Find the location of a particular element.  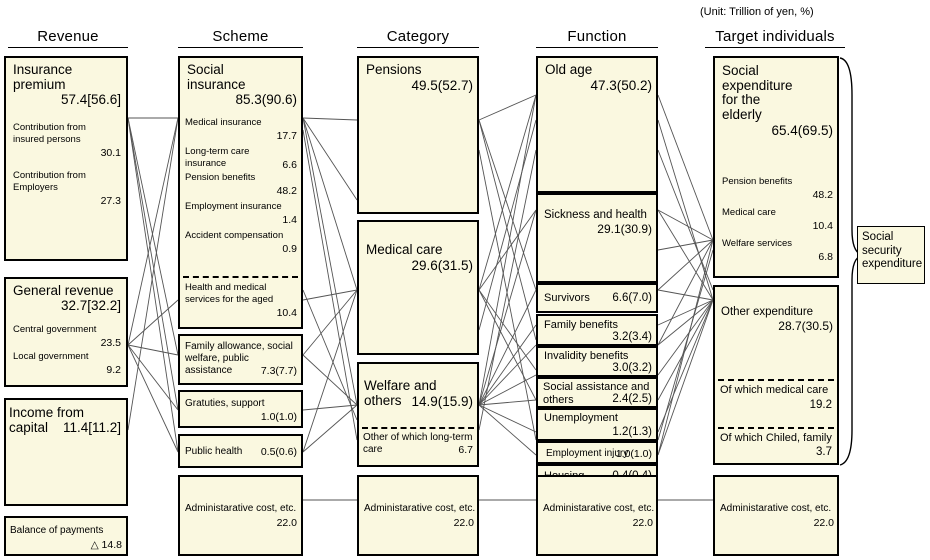

social-insurance-footnote-label: Health and medical services for the aged is located at coordinates (229, 293).